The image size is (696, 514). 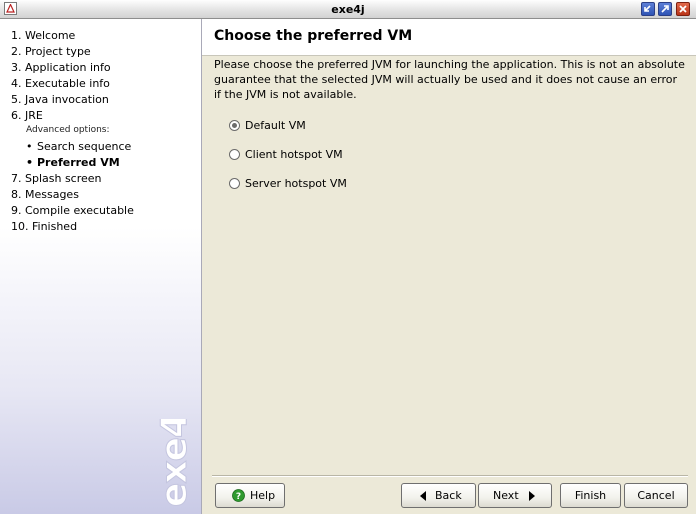 I want to click on cancel-button-label: Cancel, so click(x=656, y=495).